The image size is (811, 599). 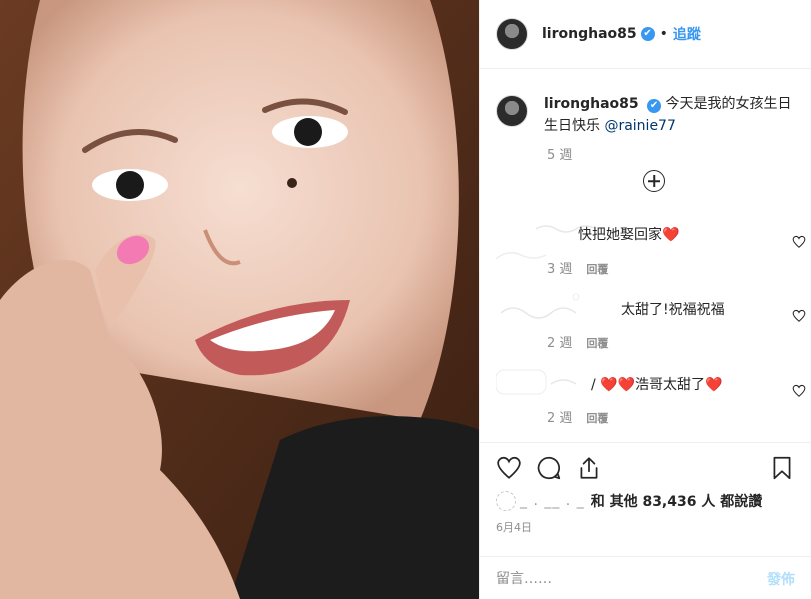 I want to click on comment-meta: 3 週 回覆, so click(x=577, y=267).